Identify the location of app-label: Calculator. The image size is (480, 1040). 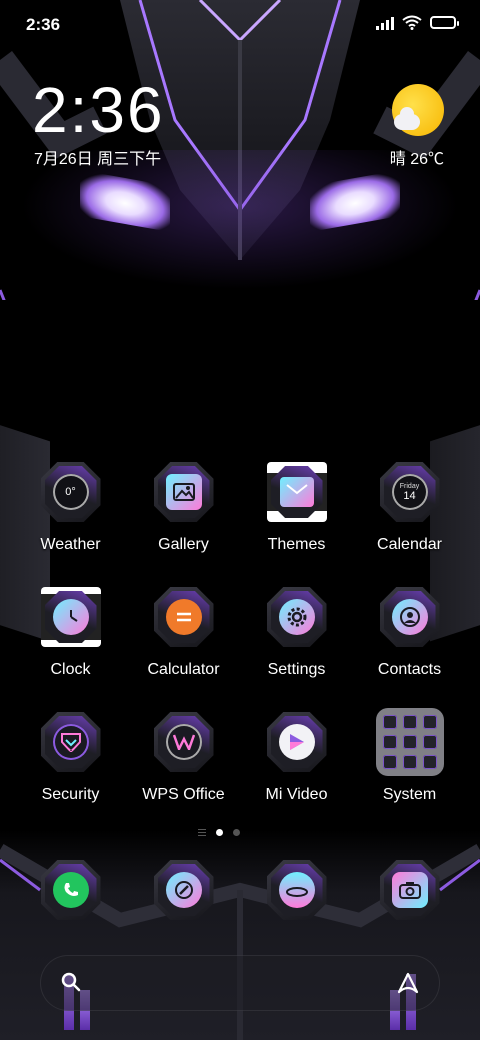
(183, 669).